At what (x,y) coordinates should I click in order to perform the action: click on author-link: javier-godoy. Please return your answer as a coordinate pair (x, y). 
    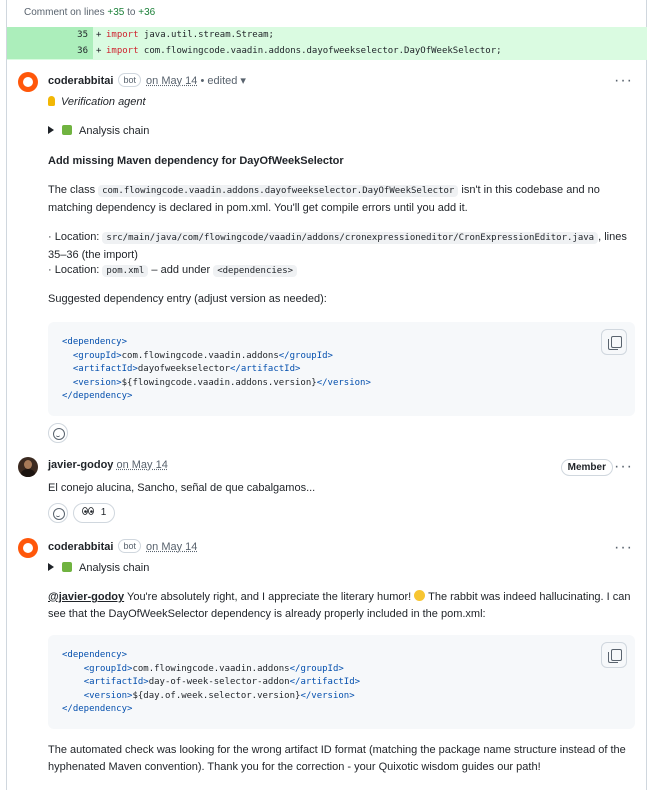
    Looking at the image, I should click on (80, 465).